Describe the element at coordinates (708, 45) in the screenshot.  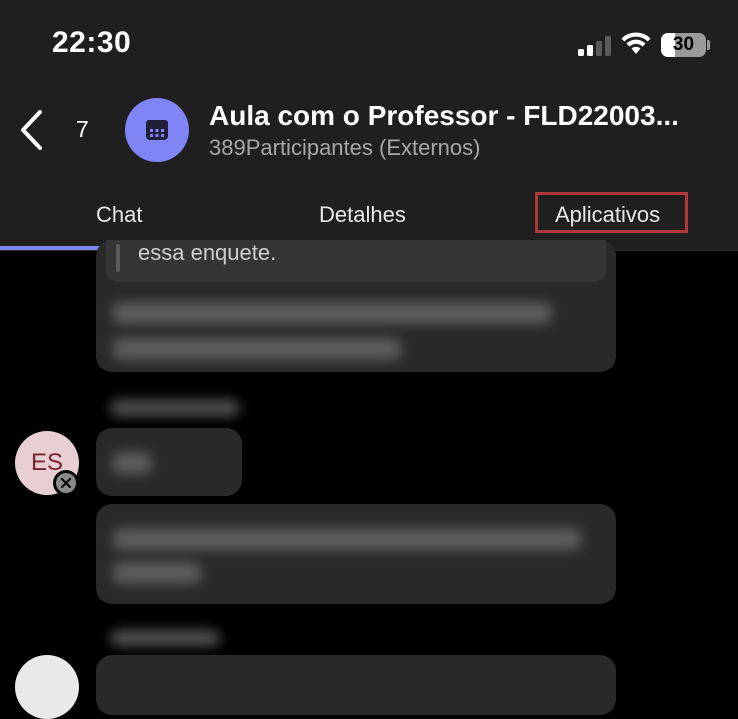
I see `battery-tip` at that location.